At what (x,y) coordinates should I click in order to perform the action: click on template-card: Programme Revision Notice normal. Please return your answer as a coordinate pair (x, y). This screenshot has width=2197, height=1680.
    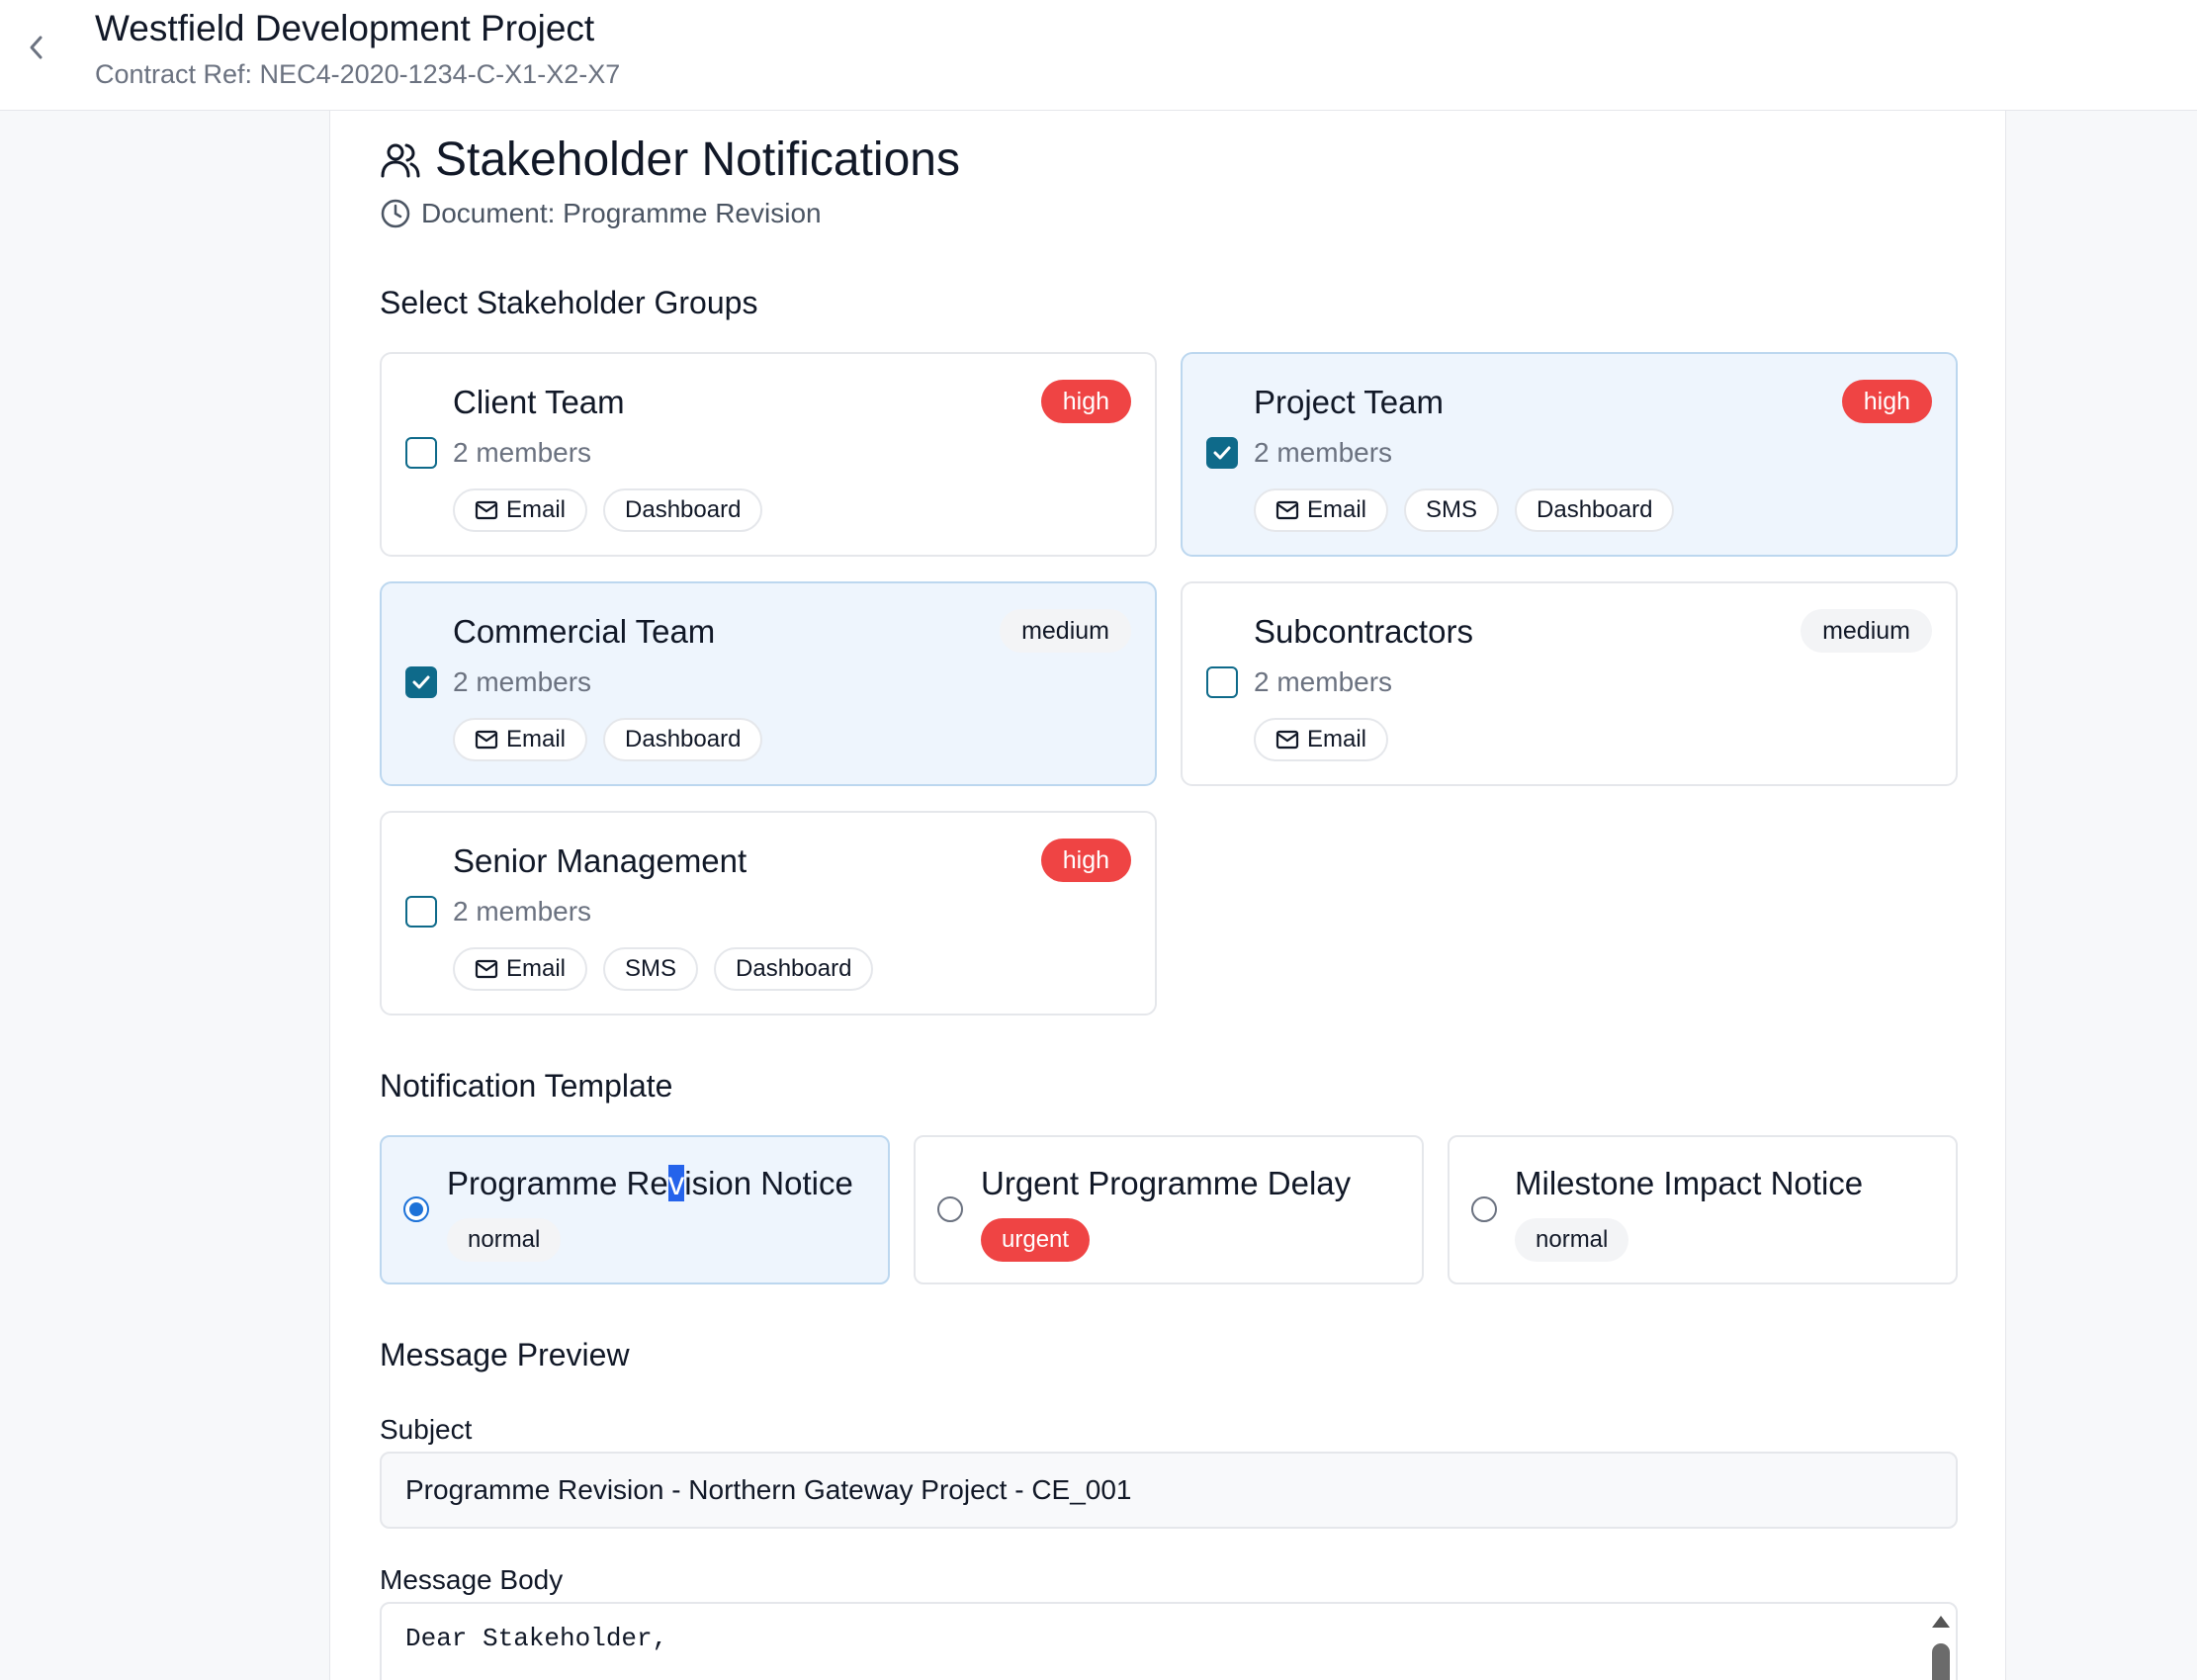
    Looking at the image, I should click on (635, 1209).